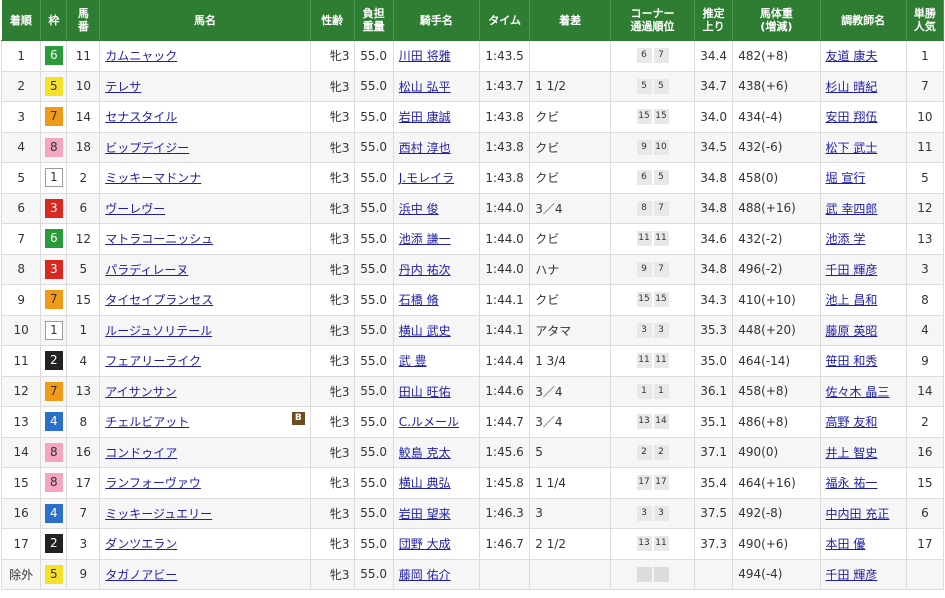 Image resolution: width=945 pixels, height=598 pixels. What do you see at coordinates (776, 20) in the screenshot?
I see `header-body-weight: 馬体重 (増減)` at bounding box center [776, 20].